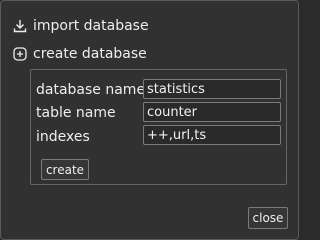  What do you see at coordinates (20, 54) in the screenshot?
I see `plus-circle-icon` at bounding box center [20, 54].